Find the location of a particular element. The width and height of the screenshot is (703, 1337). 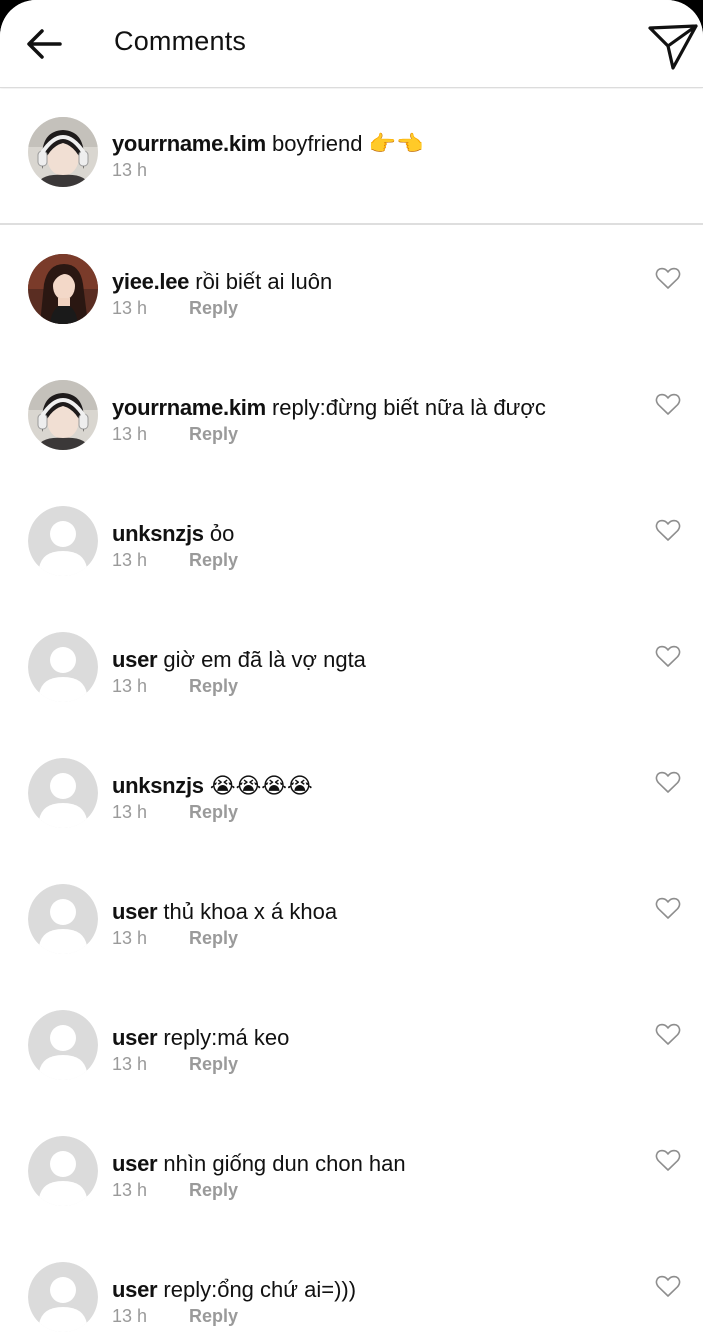

comment-row: user giờ em đã là vợ ngta 13 h Reply is located at coordinates (351, 668).